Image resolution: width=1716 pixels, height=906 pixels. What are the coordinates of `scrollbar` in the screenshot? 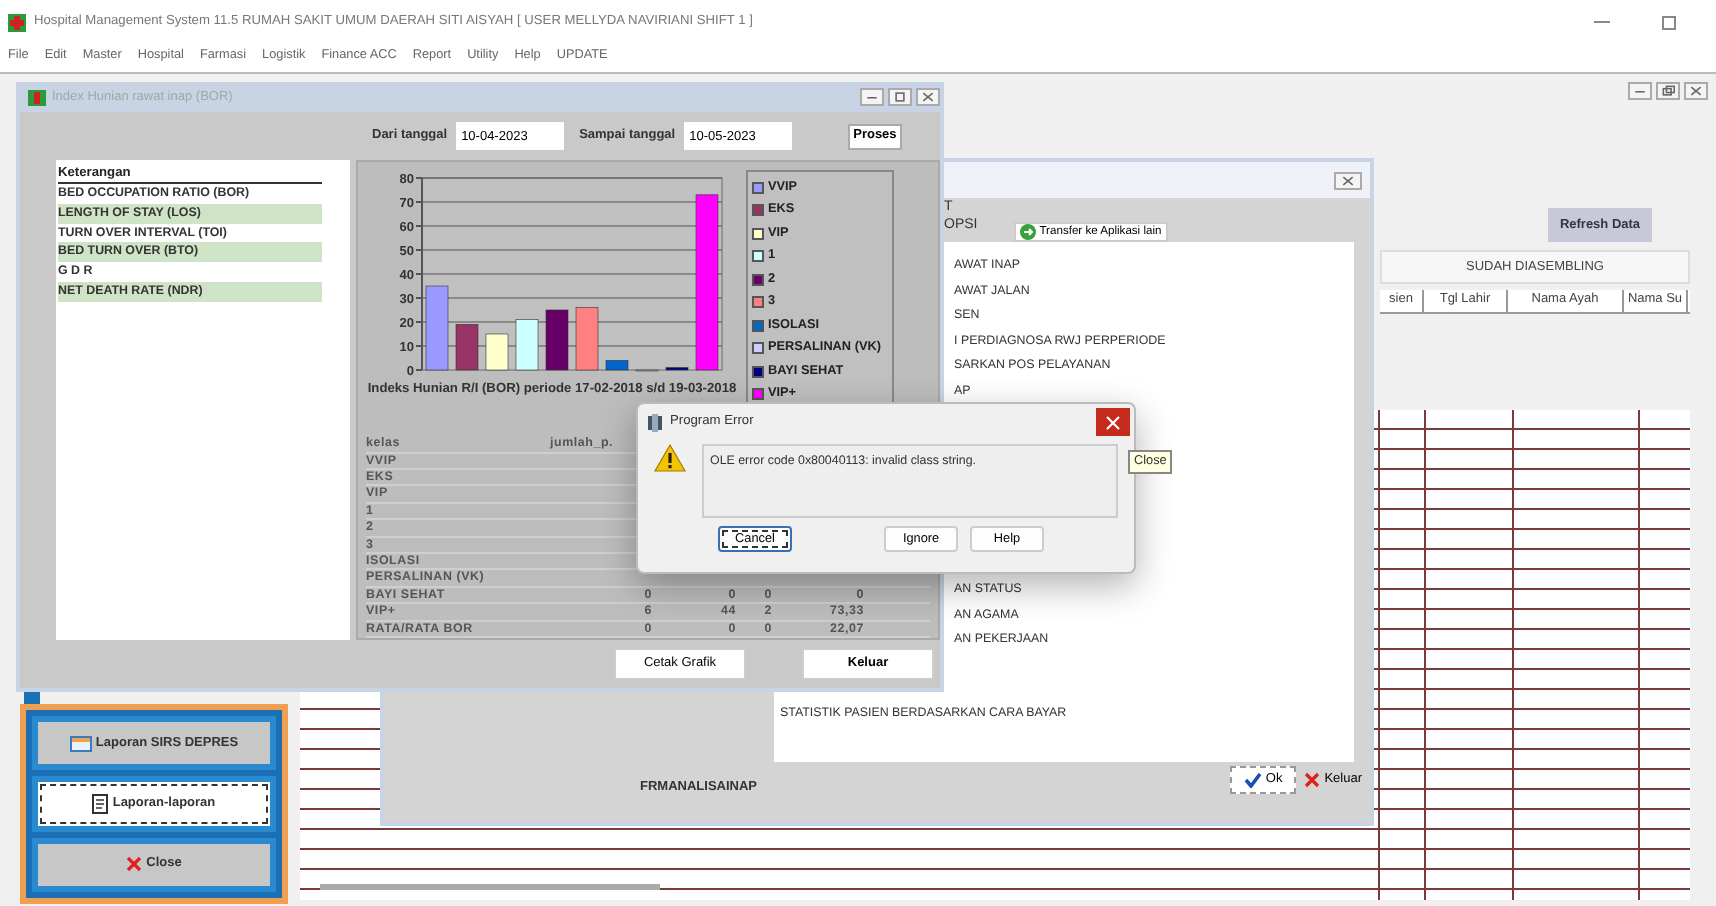 It's located at (490, 887).